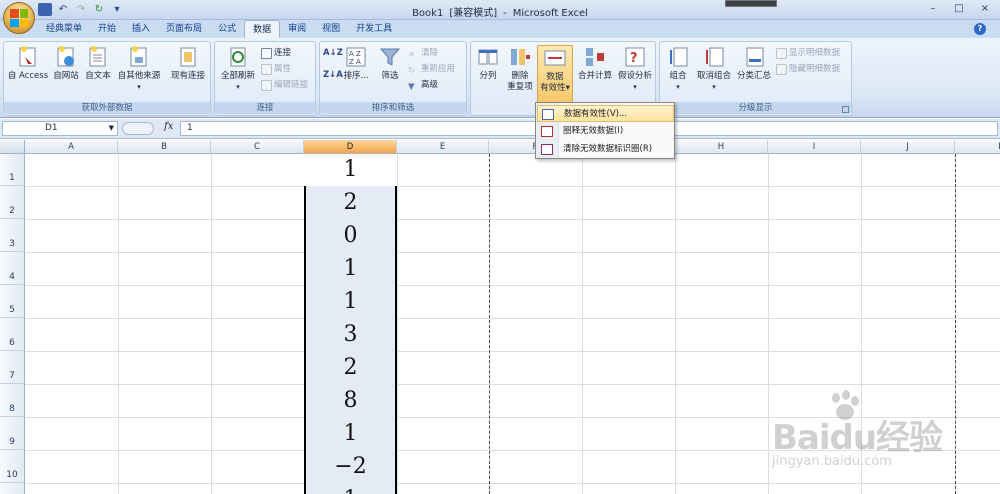 This screenshot has width=1000, height=494. What do you see at coordinates (12, 170) in the screenshot?
I see `row-header: 1` at bounding box center [12, 170].